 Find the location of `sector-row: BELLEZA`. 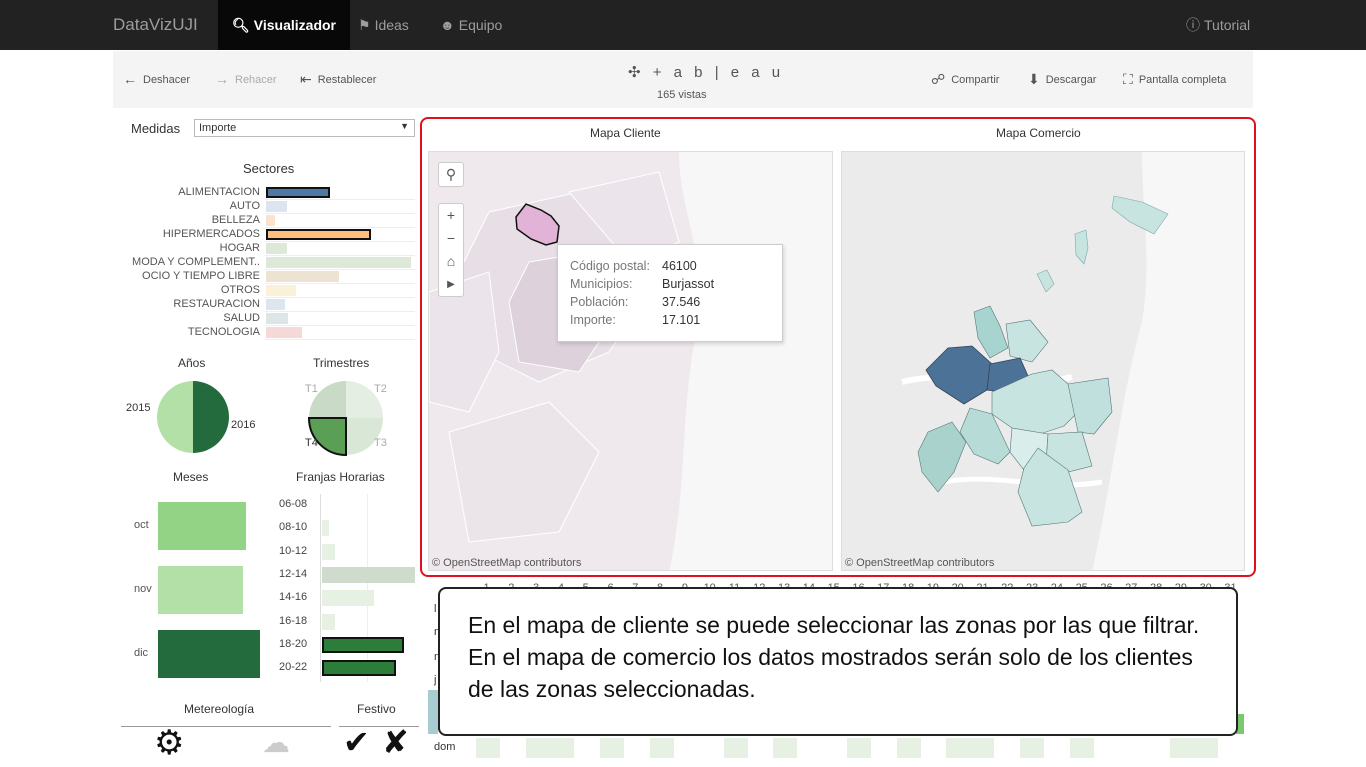

sector-row: BELLEZA is located at coordinates (270, 221).